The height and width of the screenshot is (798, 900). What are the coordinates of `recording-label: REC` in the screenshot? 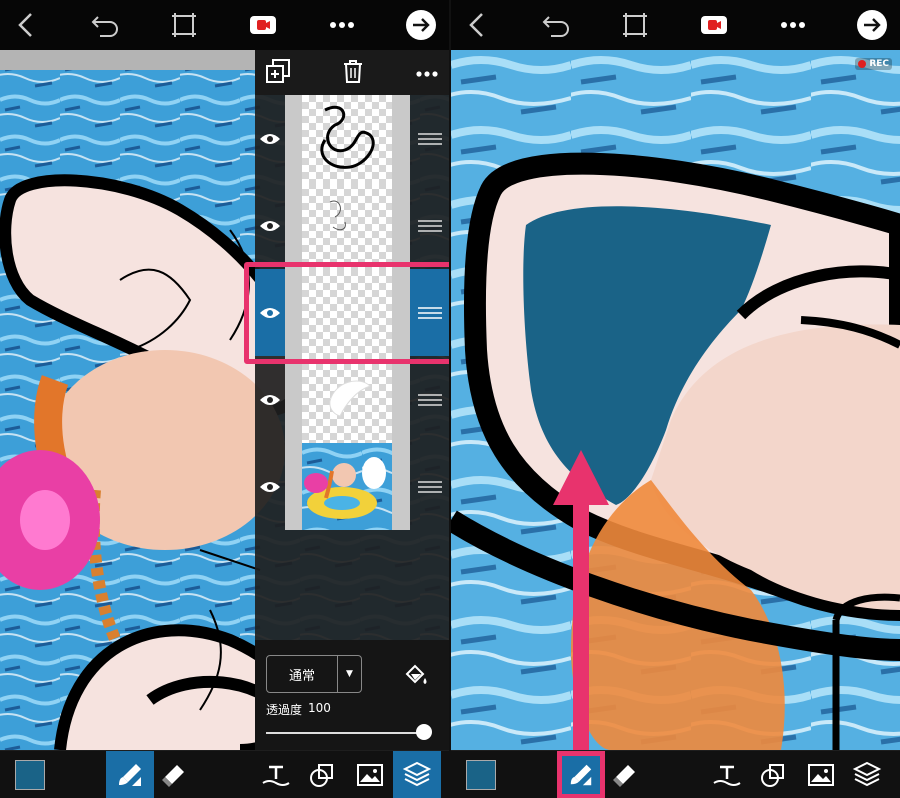 It's located at (879, 64).